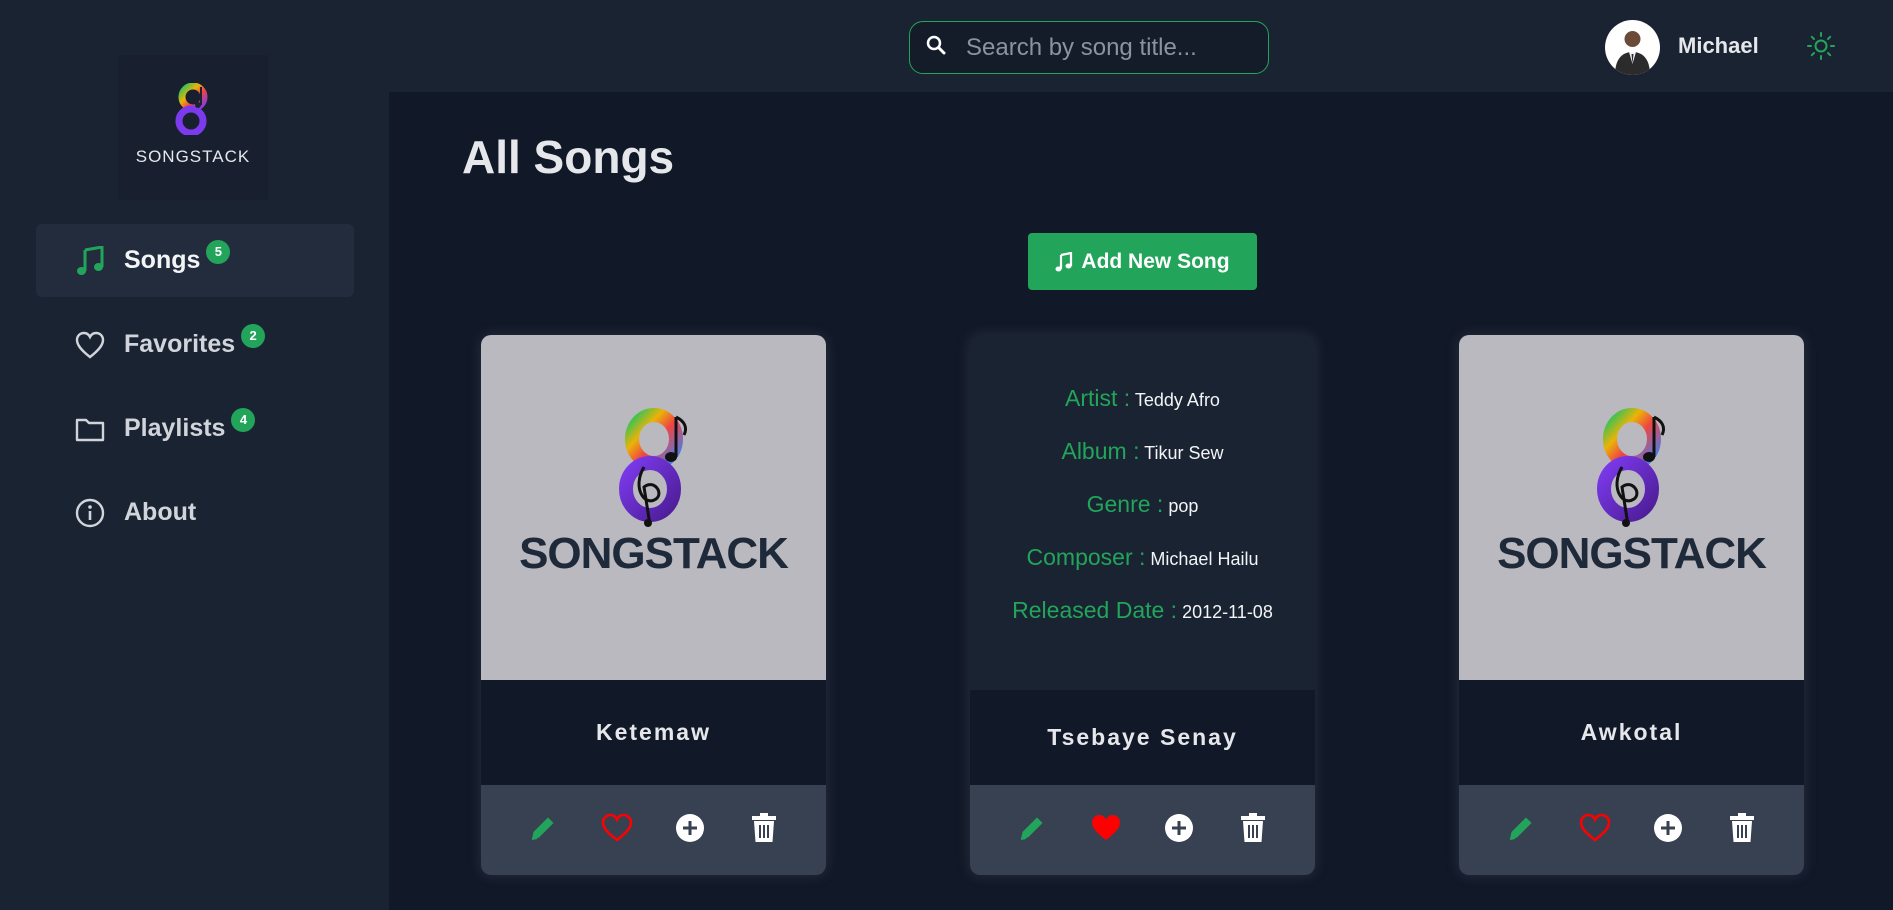 Image resolution: width=1893 pixels, height=910 pixels. I want to click on user-name: Michael, so click(1718, 46).